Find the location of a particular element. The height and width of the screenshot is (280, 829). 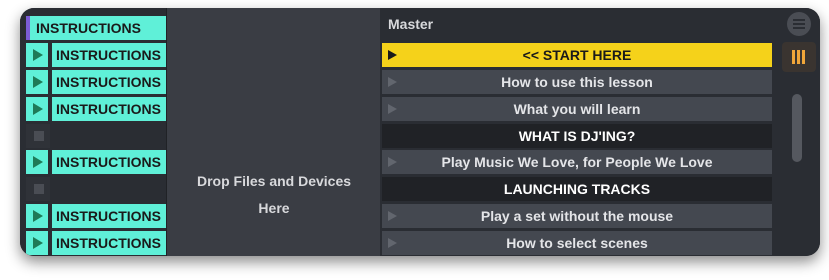

scene-label: WHAT IS DJ'ING? is located at coordinates (577, 136).